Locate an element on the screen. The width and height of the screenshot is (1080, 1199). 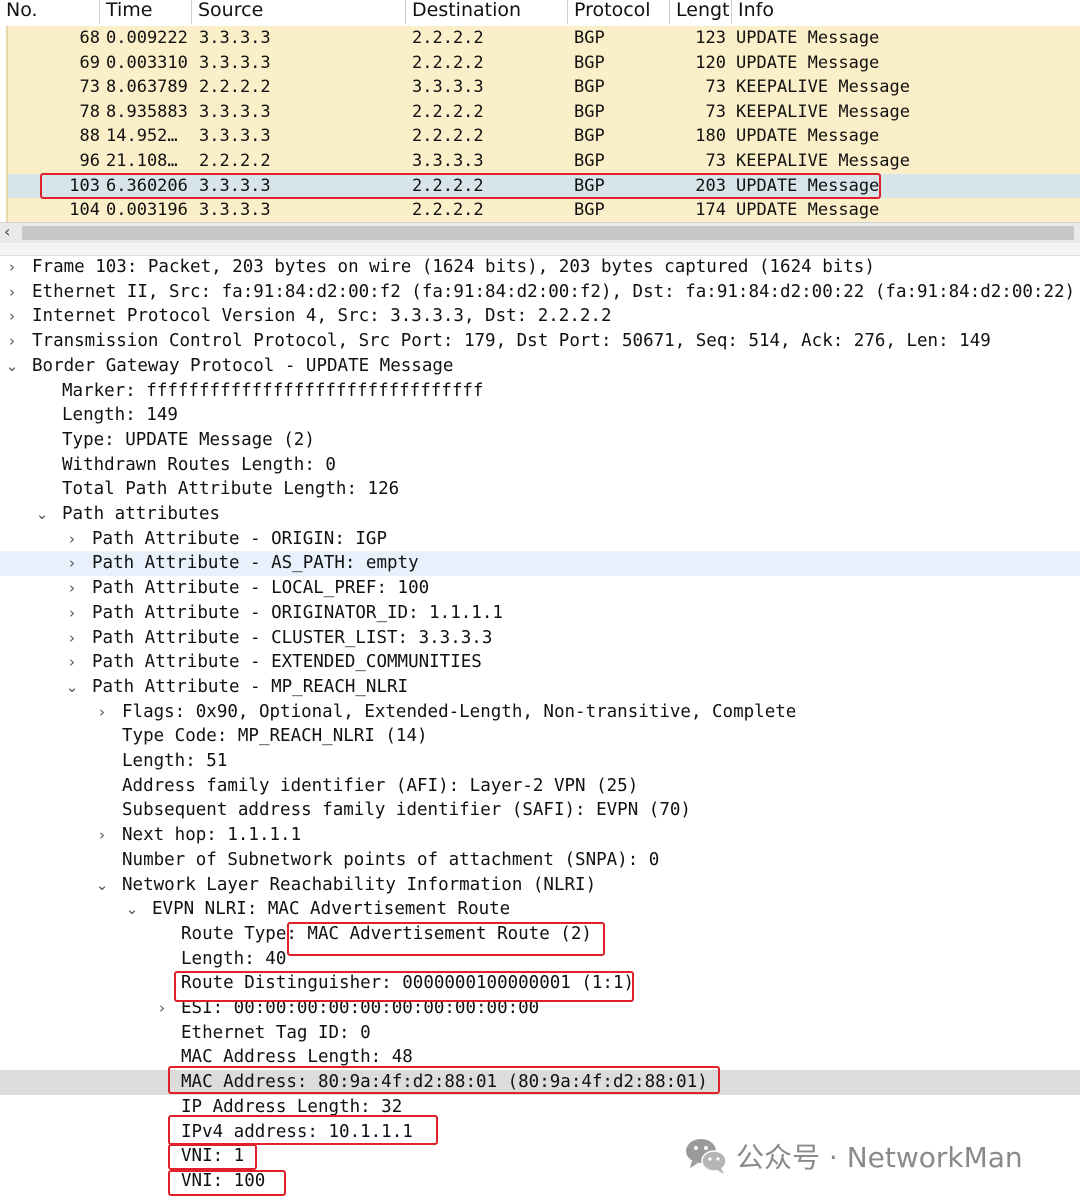
packet-cell-destination: 2.2.2.2 is located at coordinates (448, 136).